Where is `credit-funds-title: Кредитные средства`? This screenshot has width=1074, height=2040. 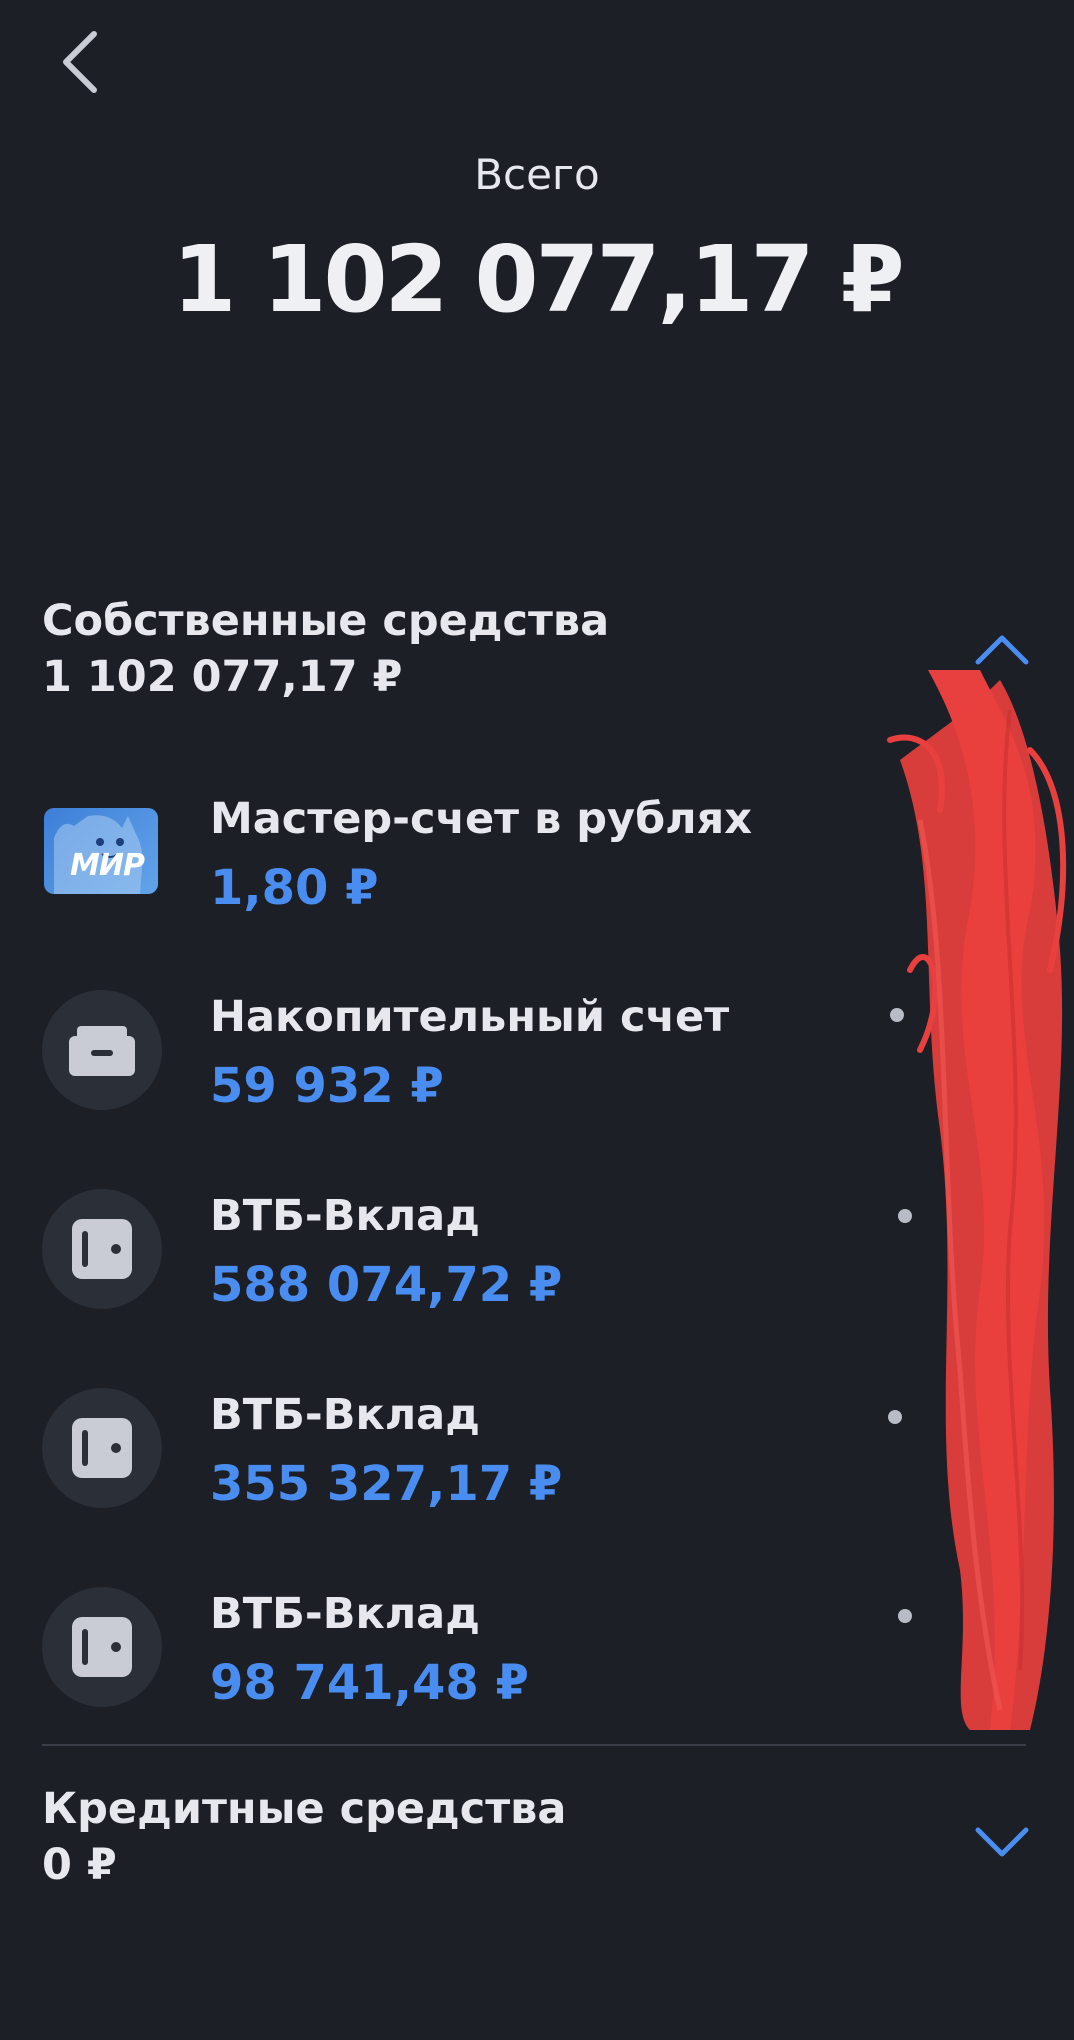
credit-funds-title: Кредитные средства is located at coordinates (304, 1809).